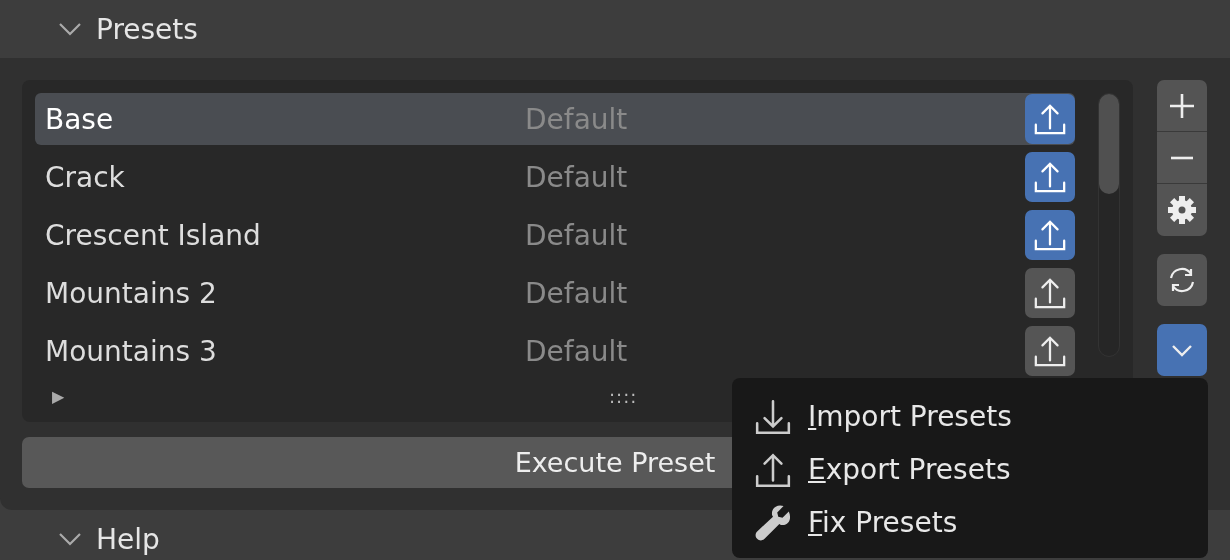  Describe the element at coordinates (153, 235) in the screenshot. I see `preset-name: Crescent Island` at that location.